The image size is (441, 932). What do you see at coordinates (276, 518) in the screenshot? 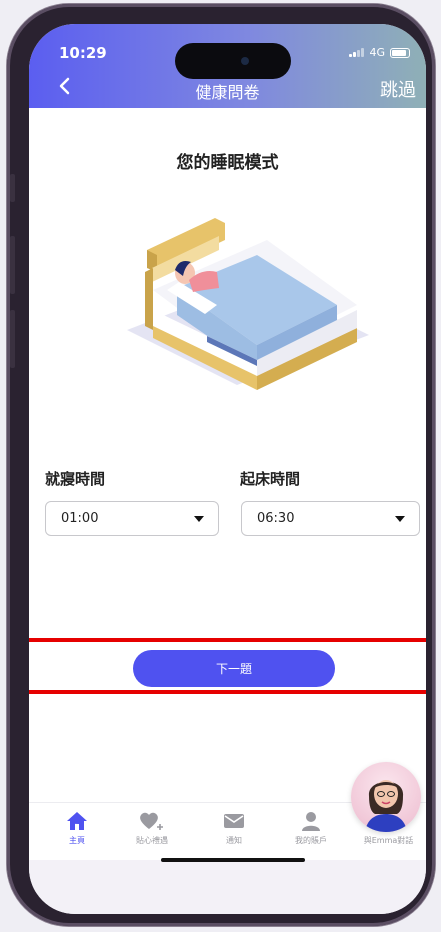
I see `waketime-value: 06:30` at bounding box center [276, 518].